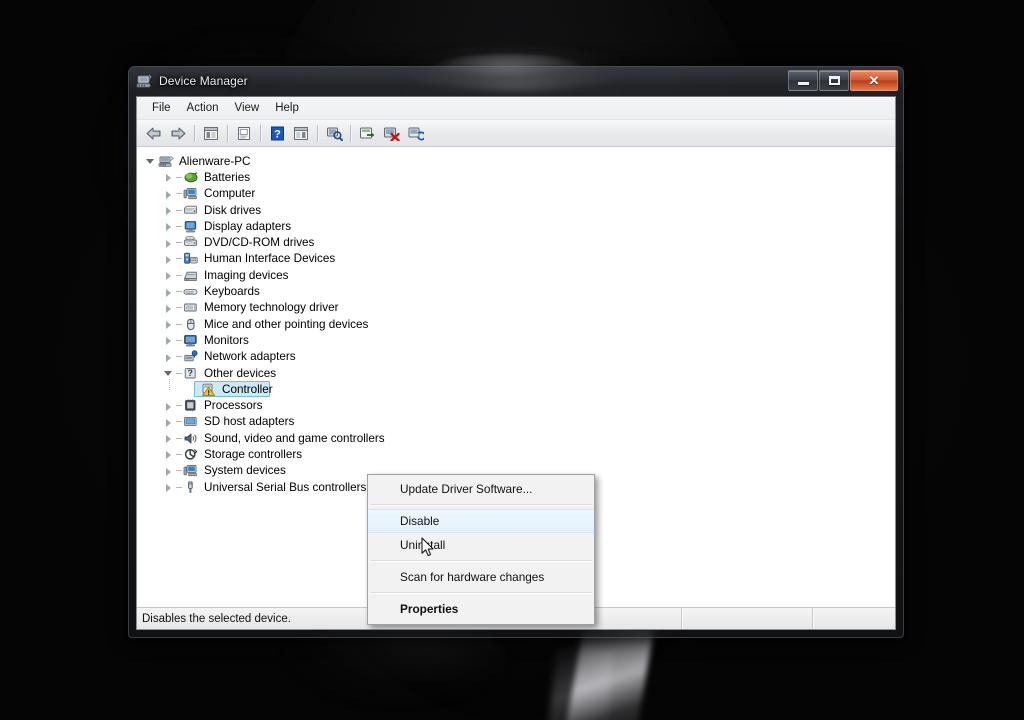 Image resolution: width=1024 pixels, height=720 pixels. What do you see at coordinates (161, 108) in the screenshot?
I see `menu-file: File` at bounding box center [161, 108].